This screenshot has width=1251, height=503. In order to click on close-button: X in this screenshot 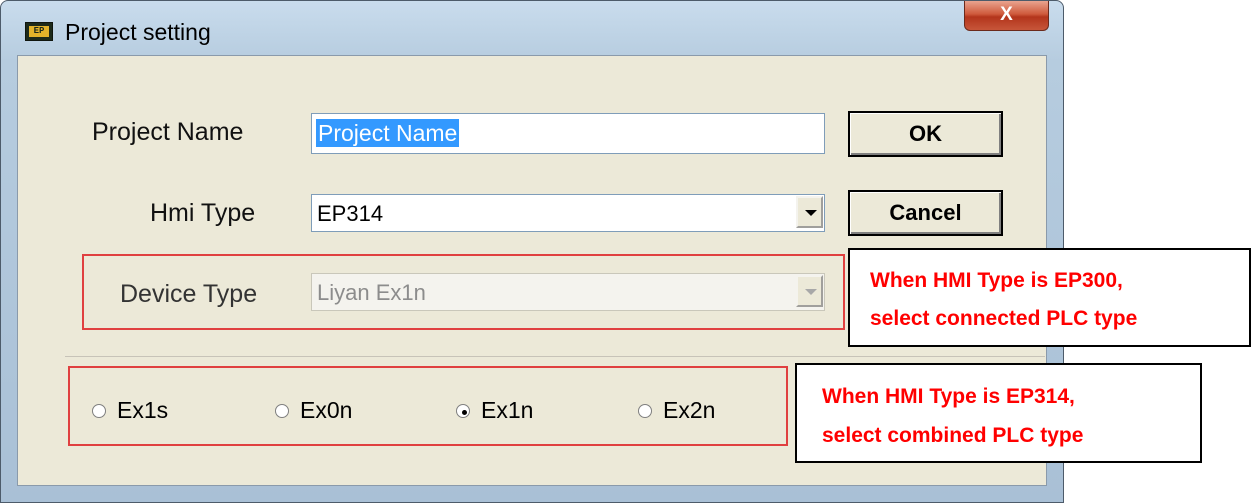, I will do `click(1006, 16)`.